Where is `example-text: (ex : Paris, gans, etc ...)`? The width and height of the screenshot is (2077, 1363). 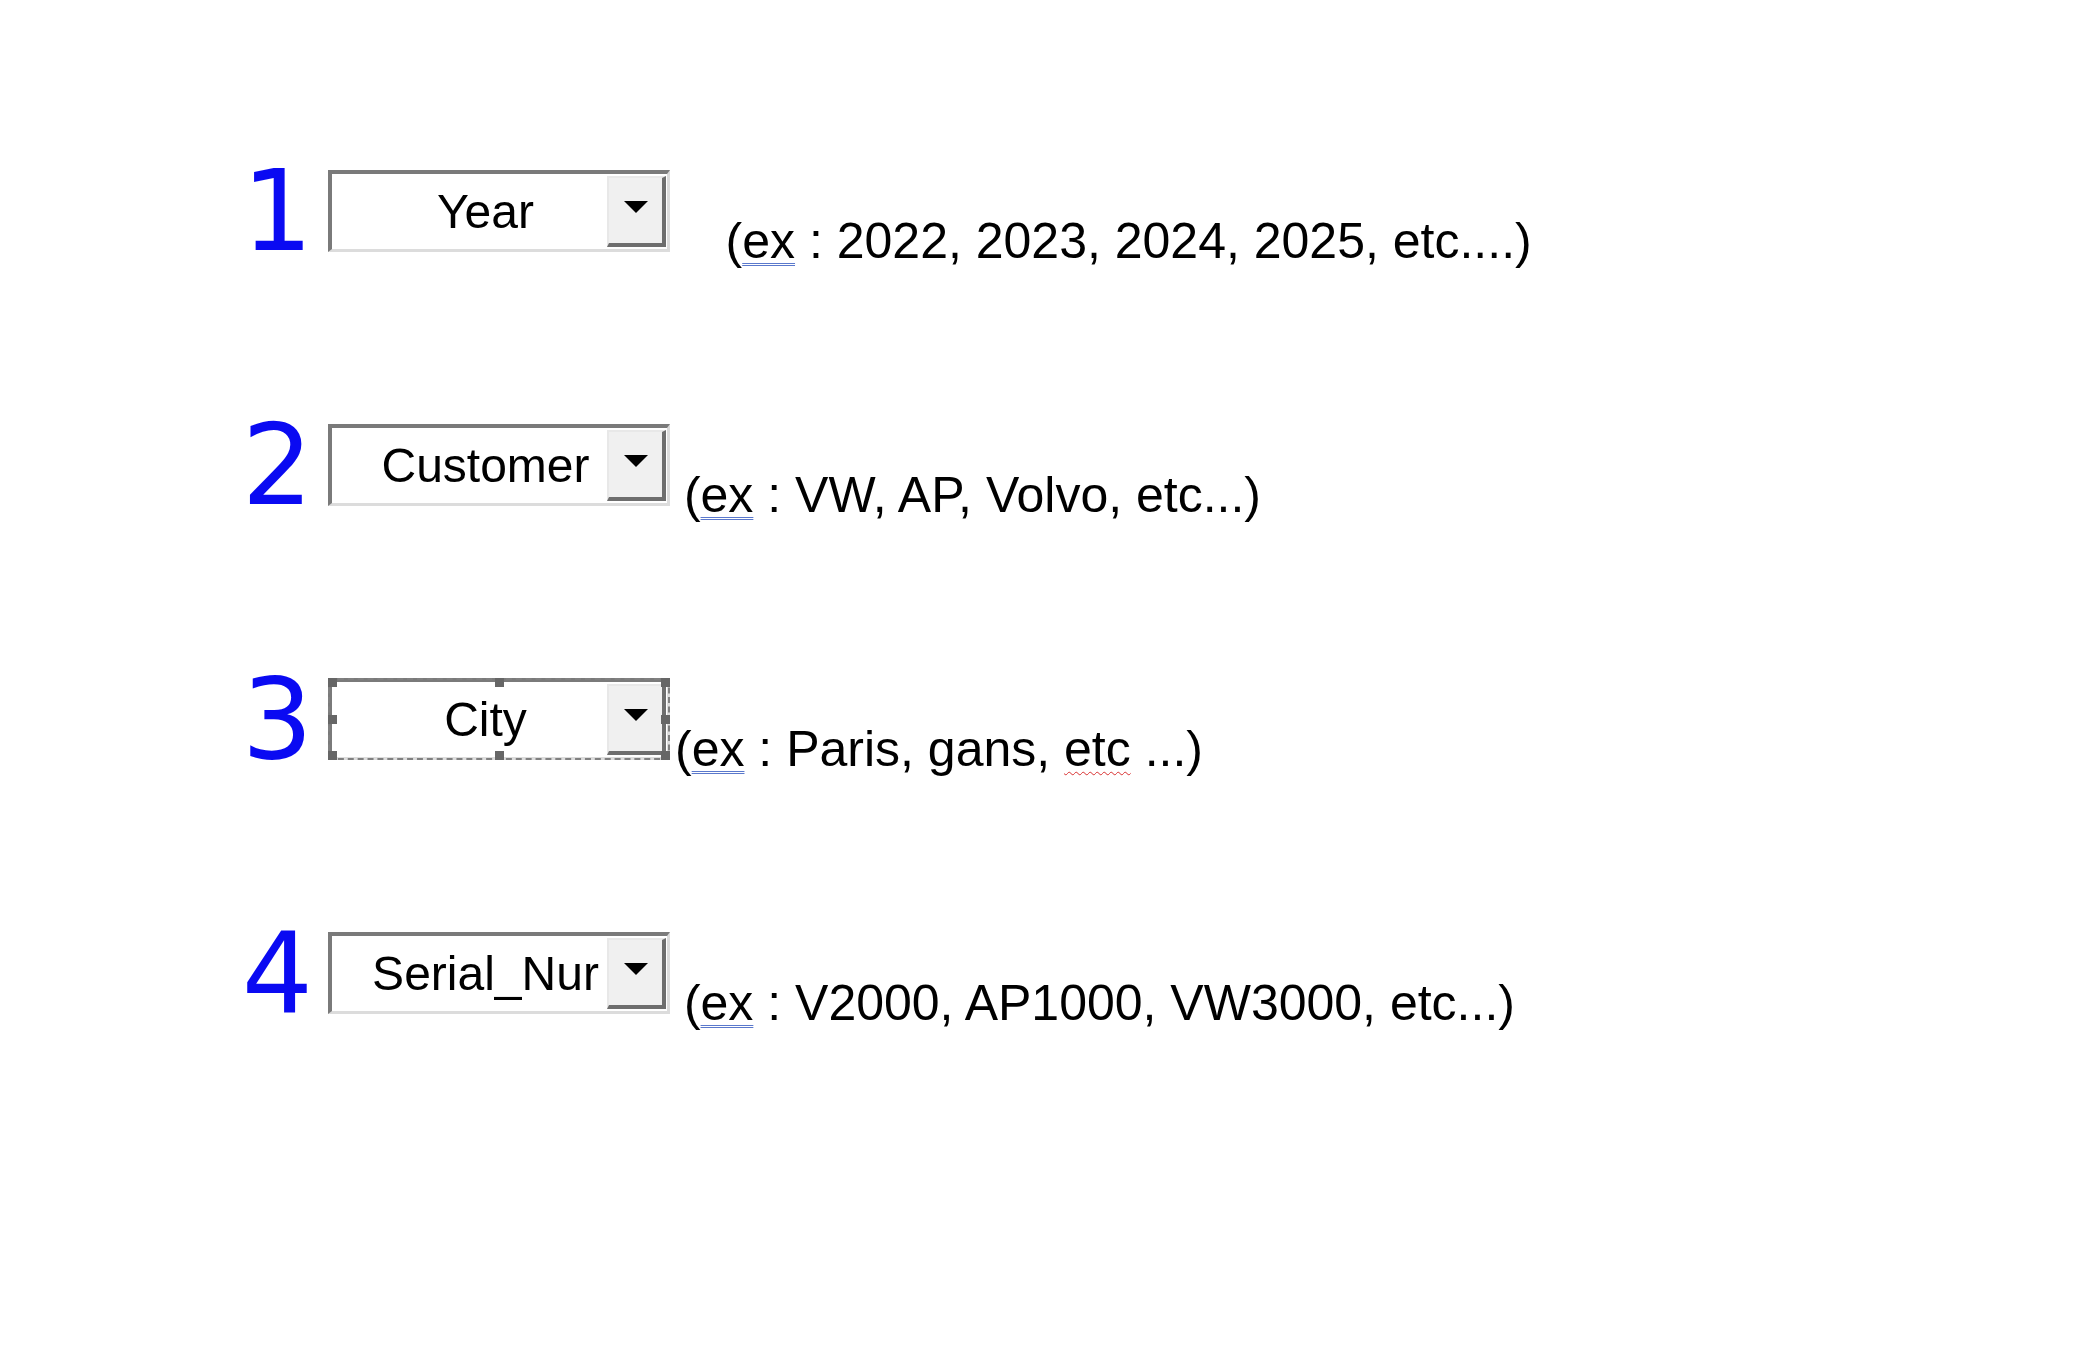 example-text: (ex : Paris, gans, etc ...) is located at coordinates (939, 749).